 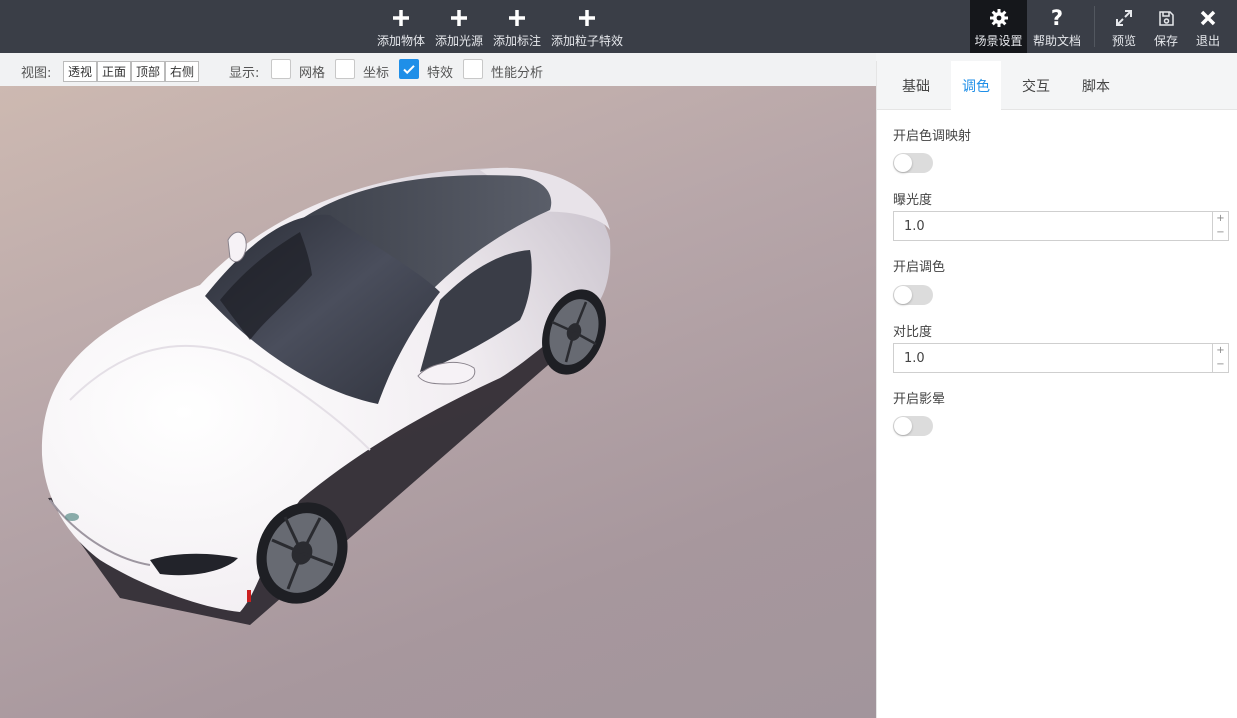 I want to click on add-light-button: 添加光源, so click(x=459, y=26).